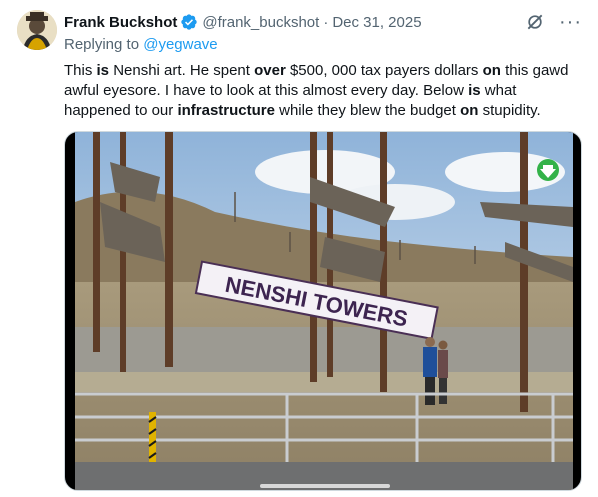  Describe the element at coordinates (270, 70) in the screenshot. I see `tweet-text-bold: over` at that location.